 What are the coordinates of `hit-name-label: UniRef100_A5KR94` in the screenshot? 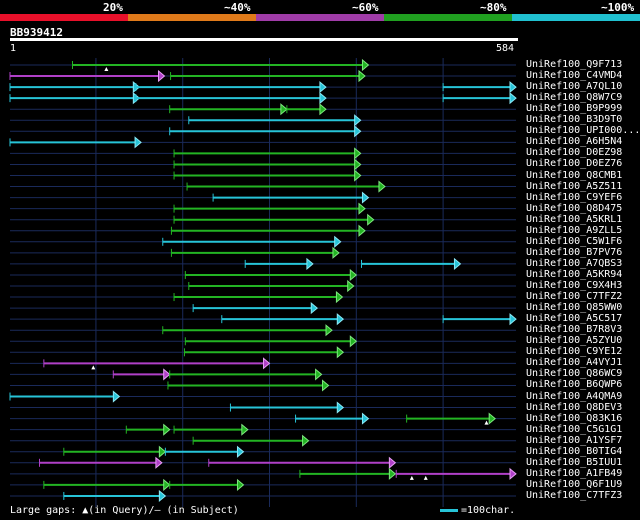 It's located at (574, 274).